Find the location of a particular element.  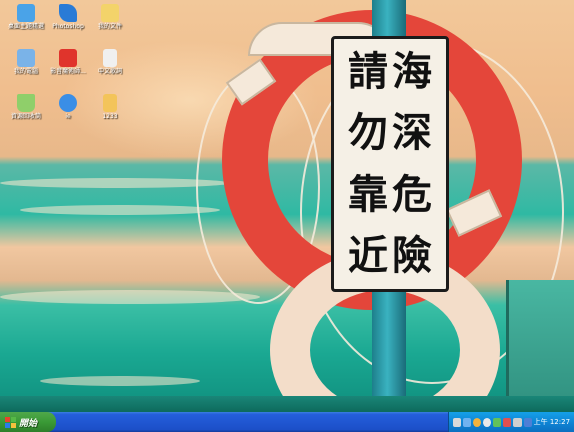

sign-right-column: 海 深 危 險 is located at coordinates (412, 164).